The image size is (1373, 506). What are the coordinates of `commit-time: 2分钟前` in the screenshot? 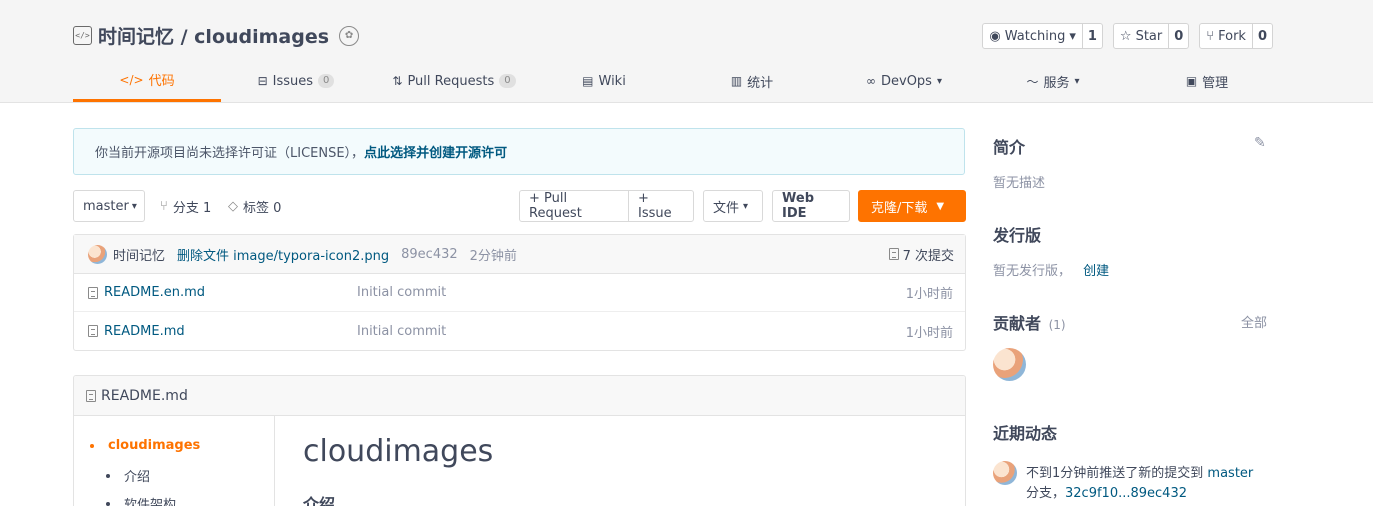 It's located at (493, 256).